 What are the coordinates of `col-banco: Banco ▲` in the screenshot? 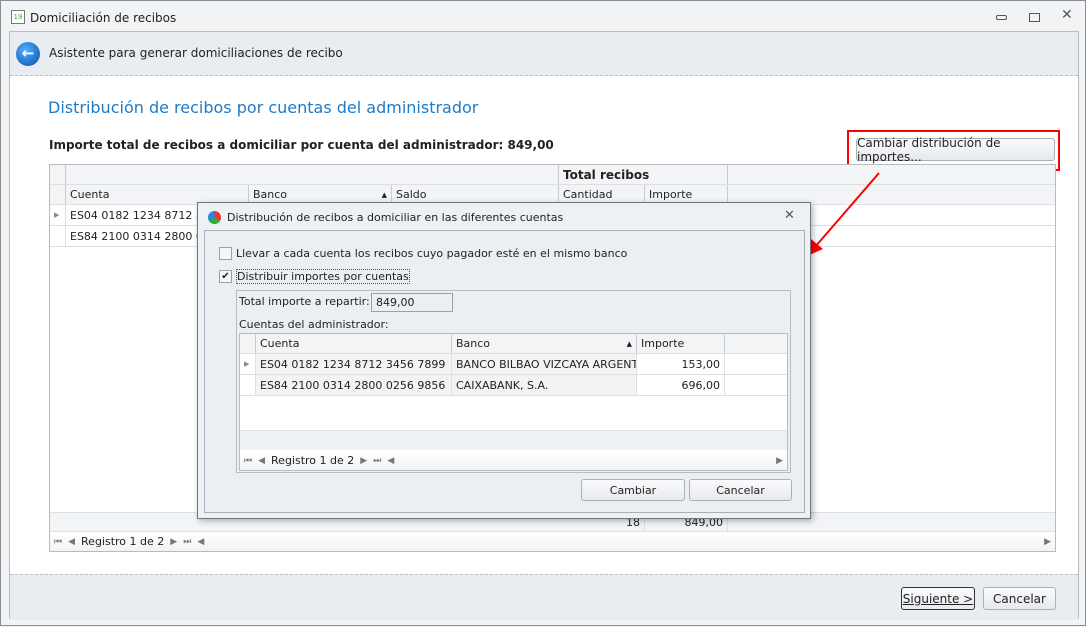 It's located at (544, 343).